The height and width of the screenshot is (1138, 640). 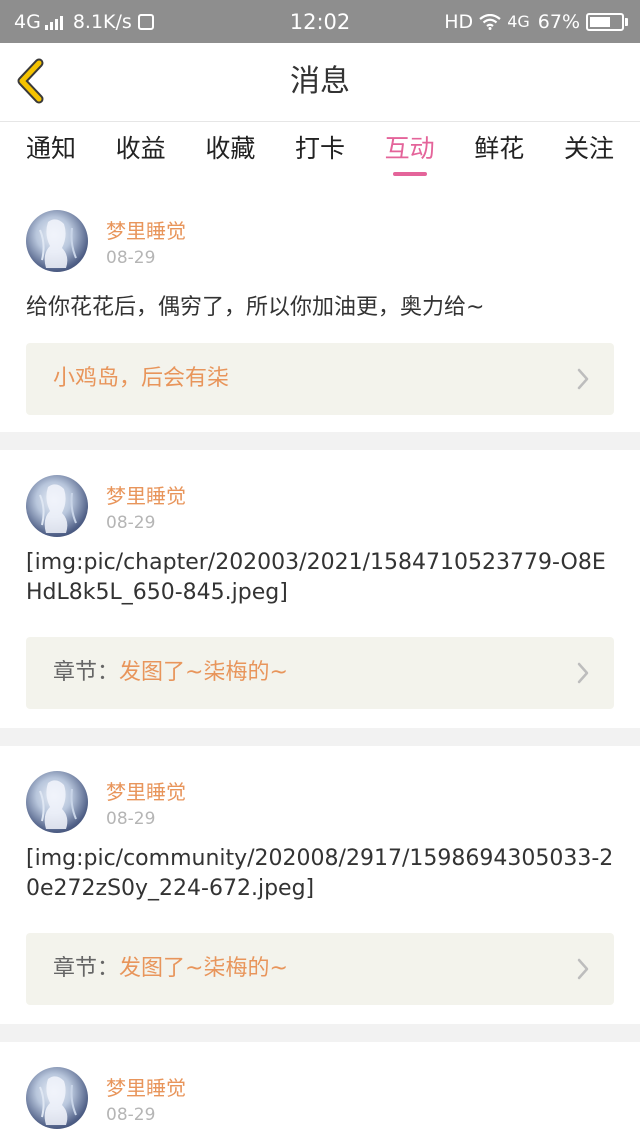 I want to click on message-card: 梦里睡觉 08-29, so click(x=320, y=1090).